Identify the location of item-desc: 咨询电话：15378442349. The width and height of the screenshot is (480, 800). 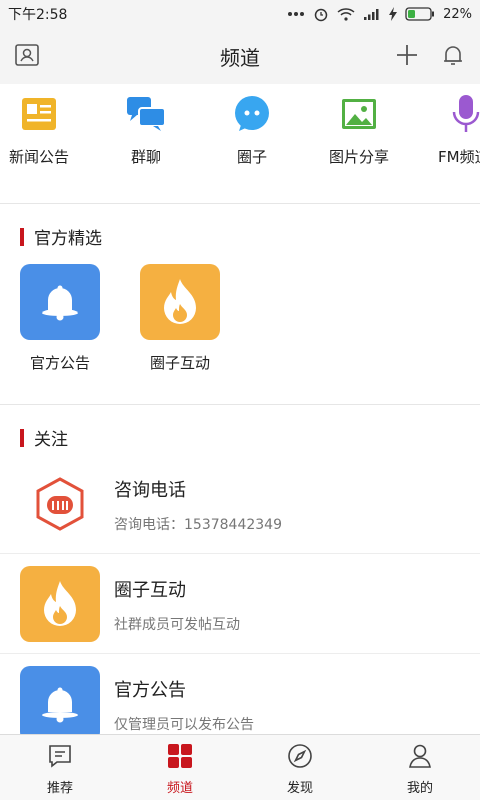
(198, 525).